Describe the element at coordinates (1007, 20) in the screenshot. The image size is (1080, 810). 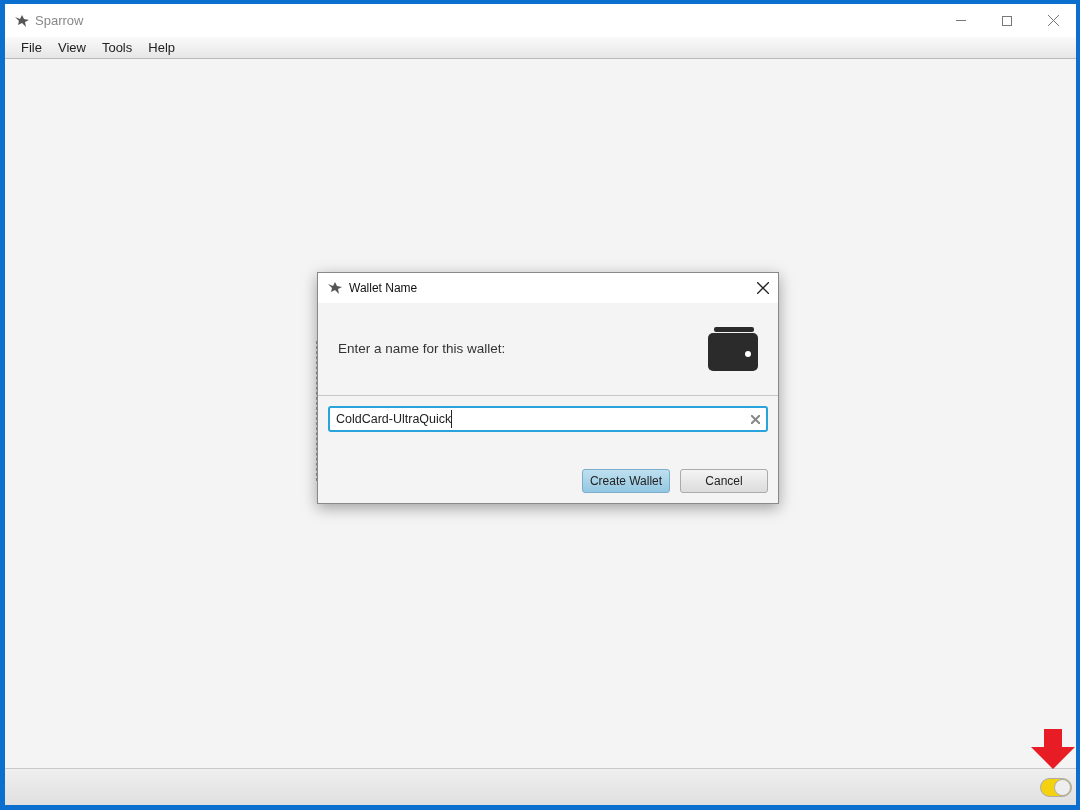
I see `maximize-icon` at that location.